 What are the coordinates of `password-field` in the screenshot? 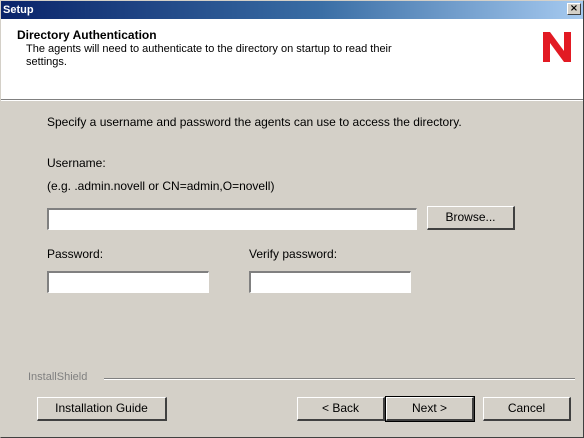 It's located at (128, 282).